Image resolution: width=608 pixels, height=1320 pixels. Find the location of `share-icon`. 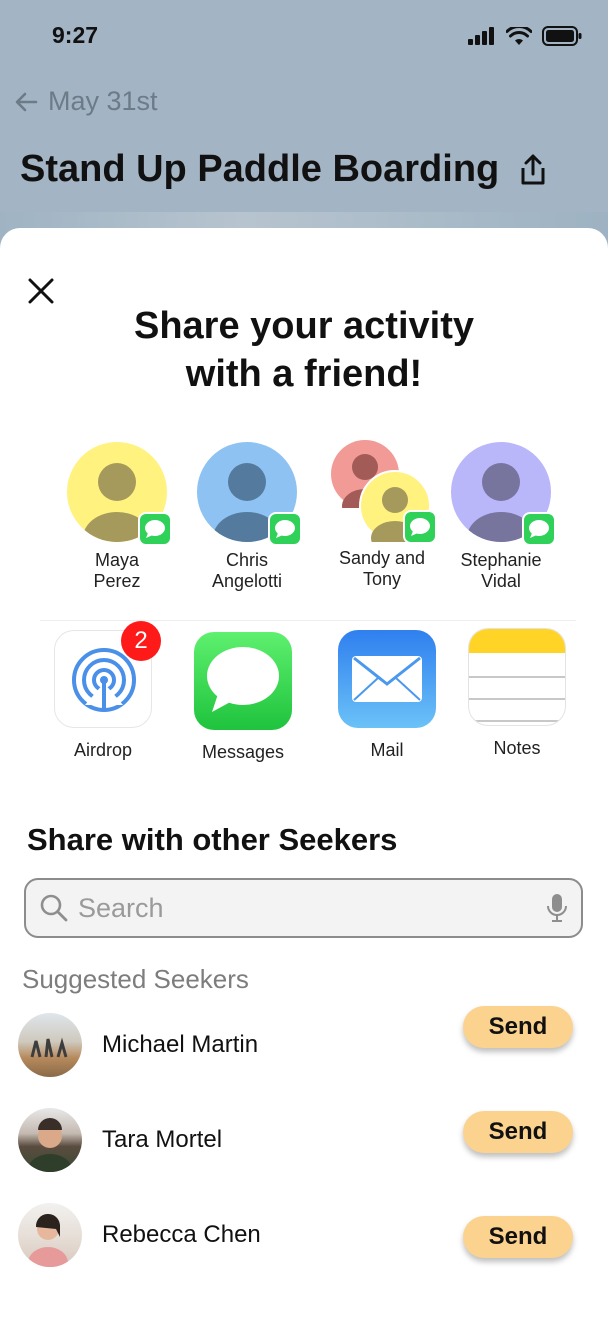

share-icon is located at coordinates (533, 170).